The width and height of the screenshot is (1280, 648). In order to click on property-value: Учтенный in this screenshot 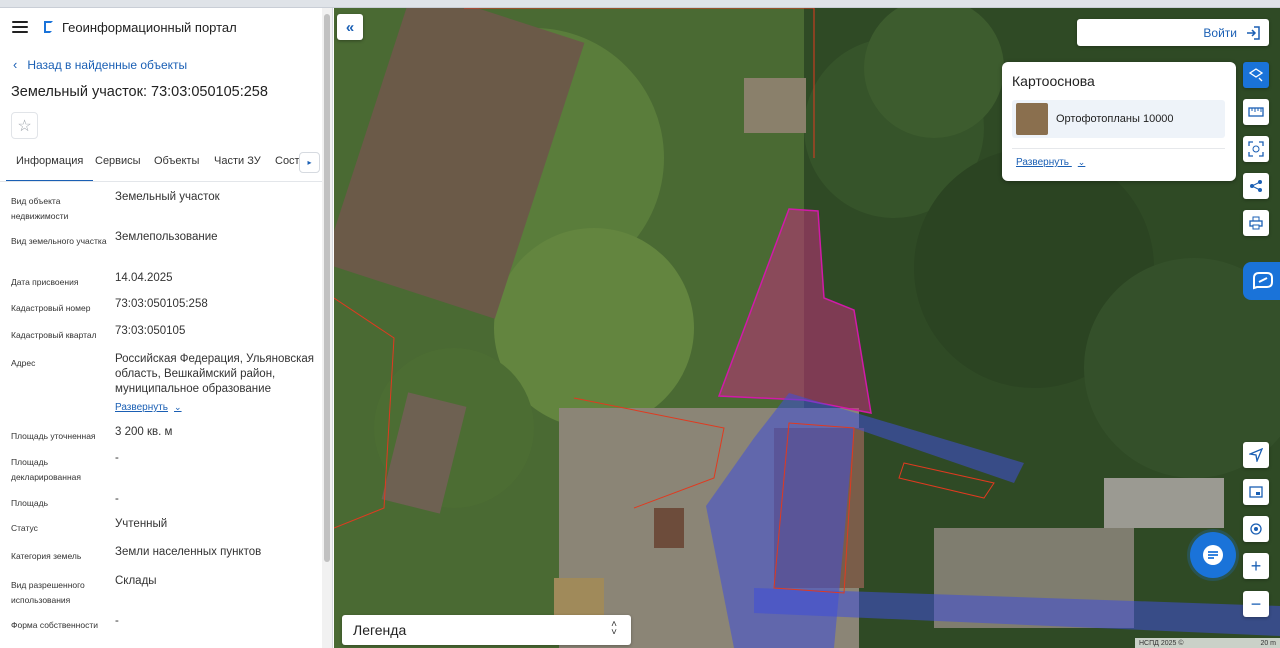, I will do `click(141, 524)`.